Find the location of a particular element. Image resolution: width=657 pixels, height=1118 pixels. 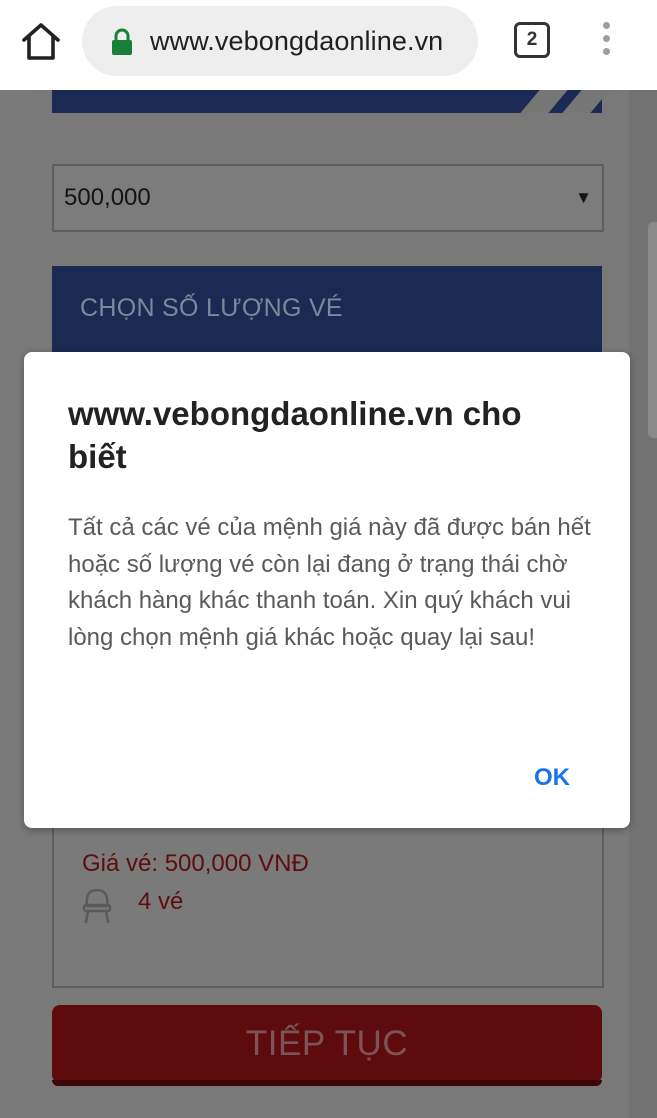

quantity-section-header: CHỌN SỐ LƯỢNG VÉ is located at coordinates (327, 311).